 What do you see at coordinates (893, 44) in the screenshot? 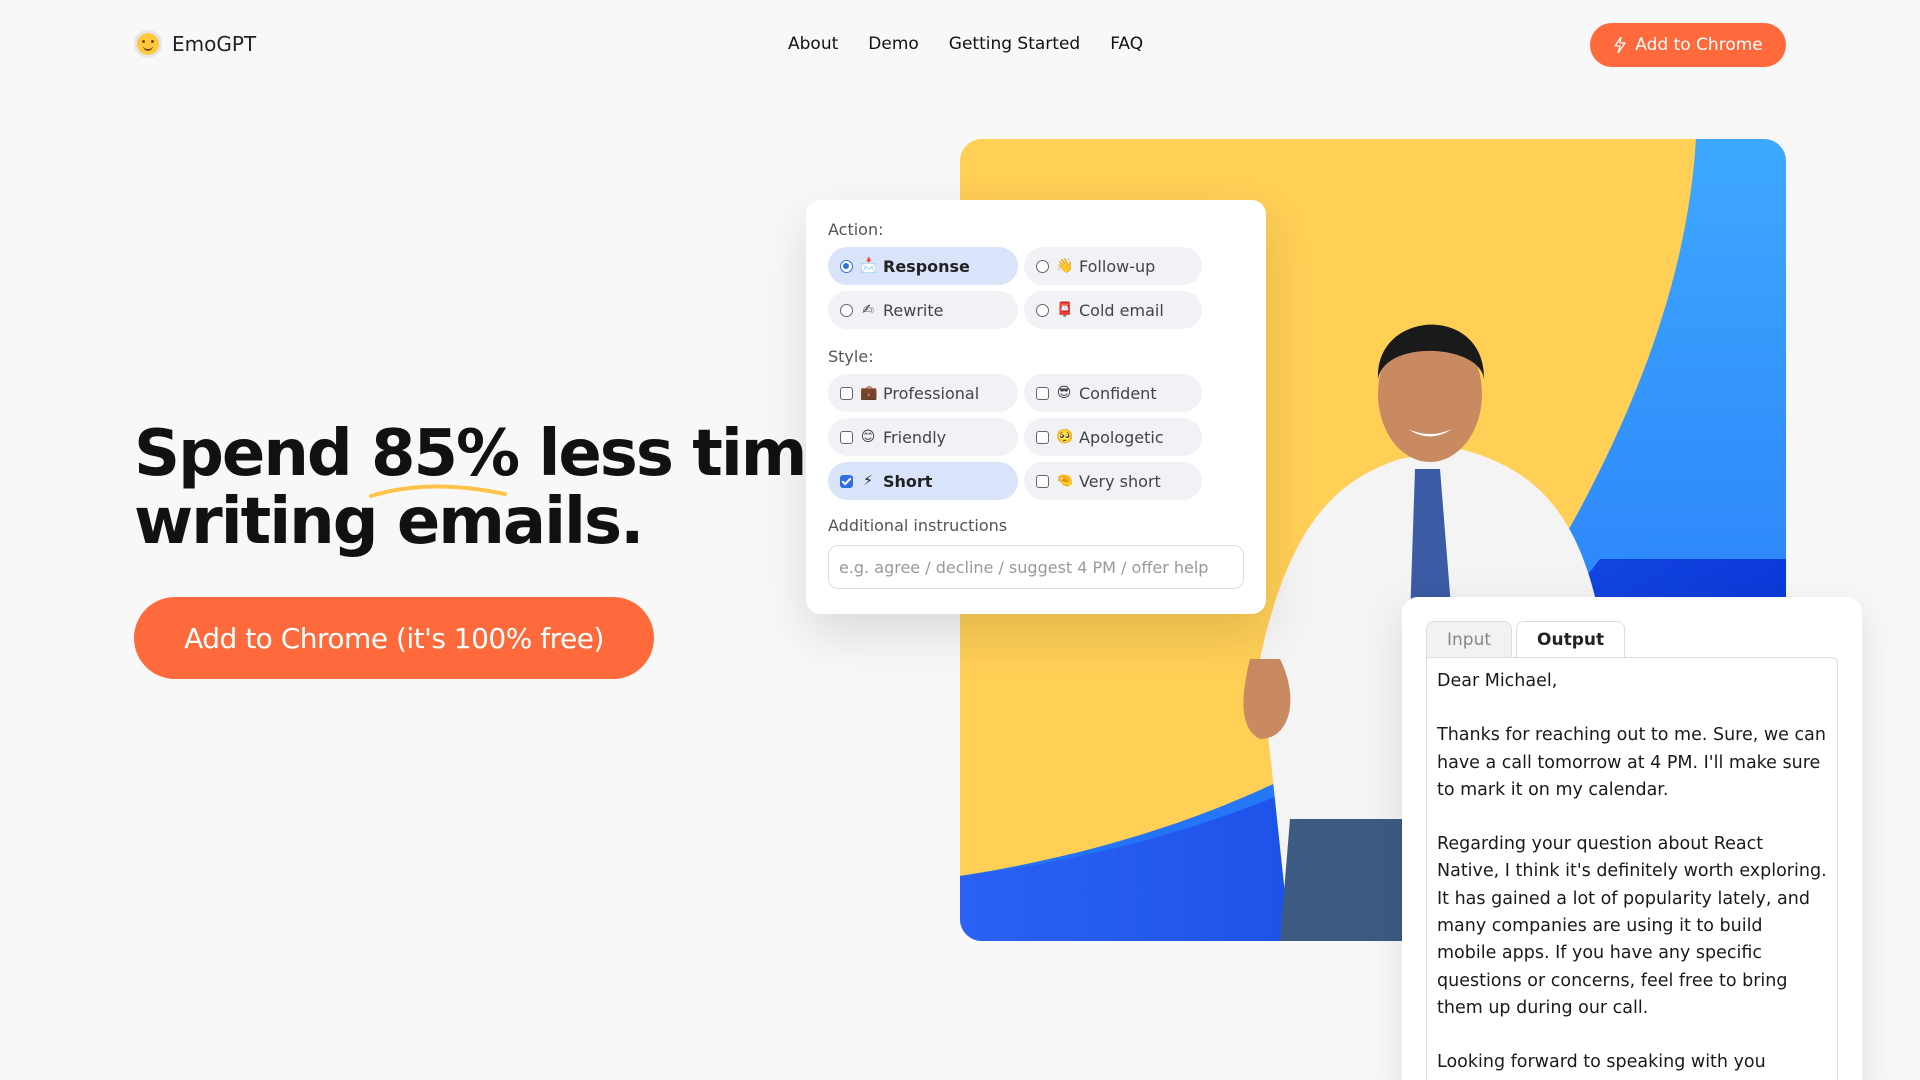
I see `nav-demo-link: Demo` at bounding box center [893, 44].